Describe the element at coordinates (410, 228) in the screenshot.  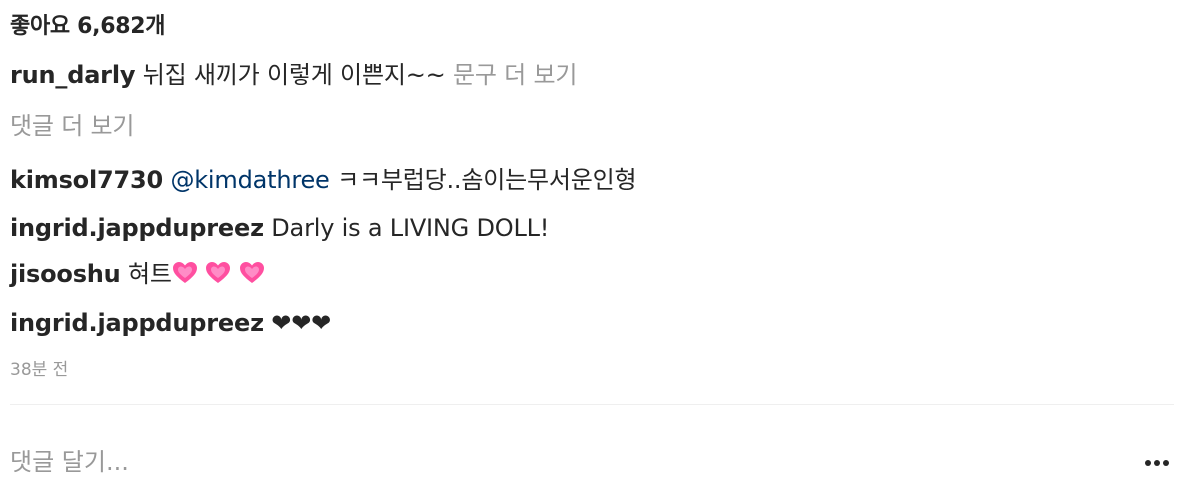
I see `comment-text: Darly is a LIVING DOLL!` at that location.